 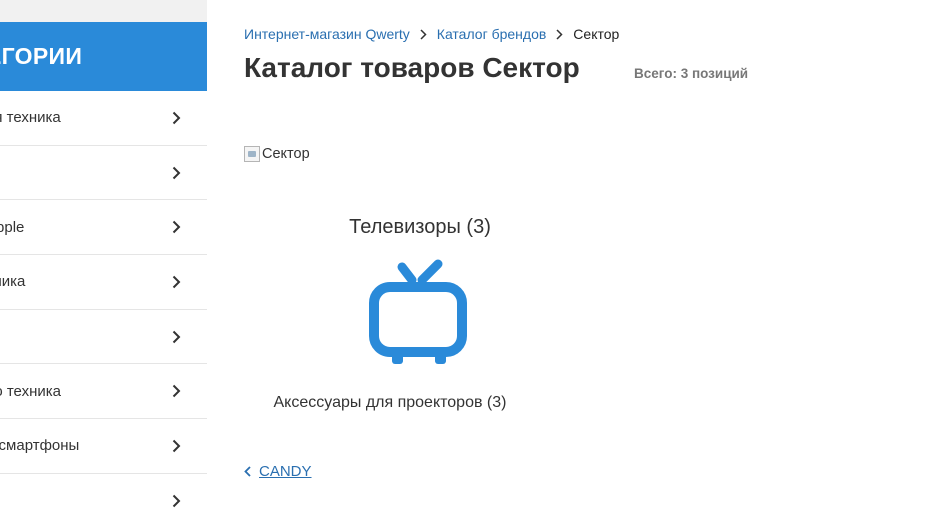 I want to click on sidebar-item-label: ео техника, so click(x=30, y=391).